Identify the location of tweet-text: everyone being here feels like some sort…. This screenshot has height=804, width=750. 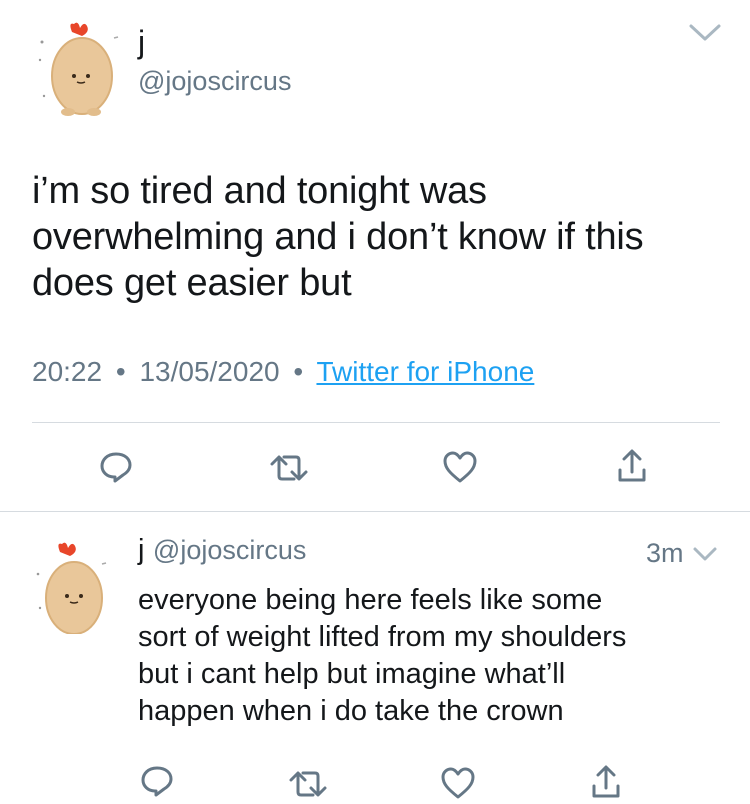
(438, 656).